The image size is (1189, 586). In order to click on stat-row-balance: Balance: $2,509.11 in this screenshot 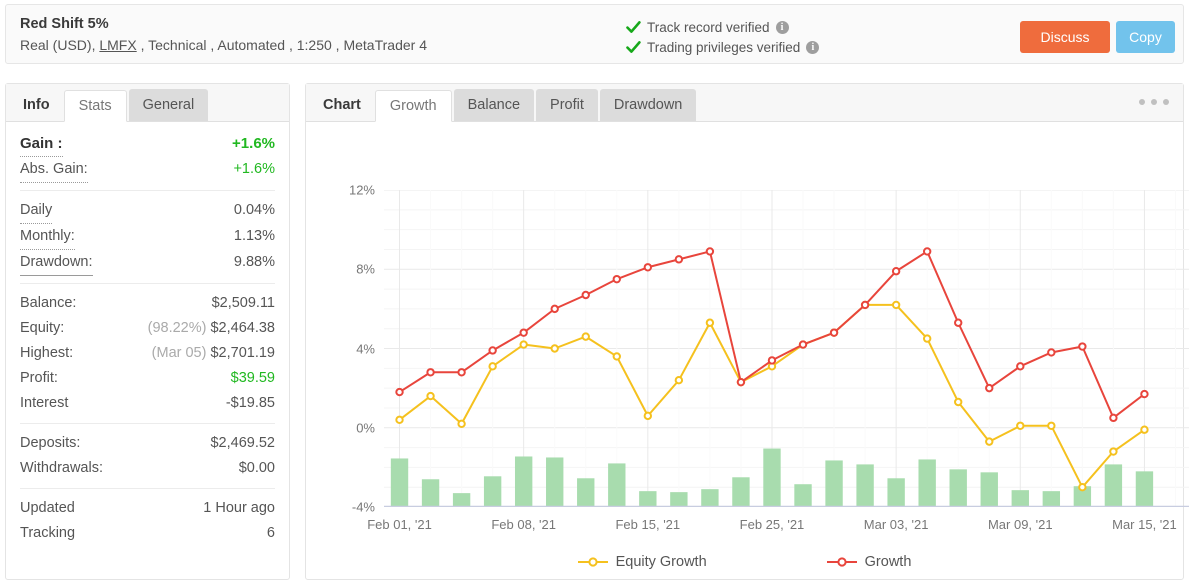, I will do `click(147, 303)`.